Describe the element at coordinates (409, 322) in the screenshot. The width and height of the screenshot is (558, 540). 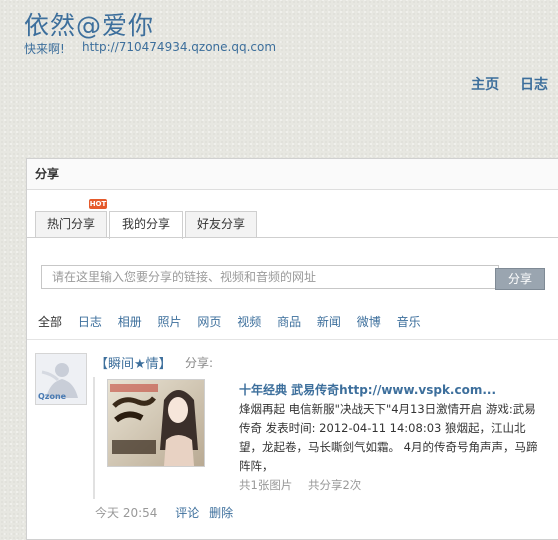
I see `filter-music: 音乐` at that location.